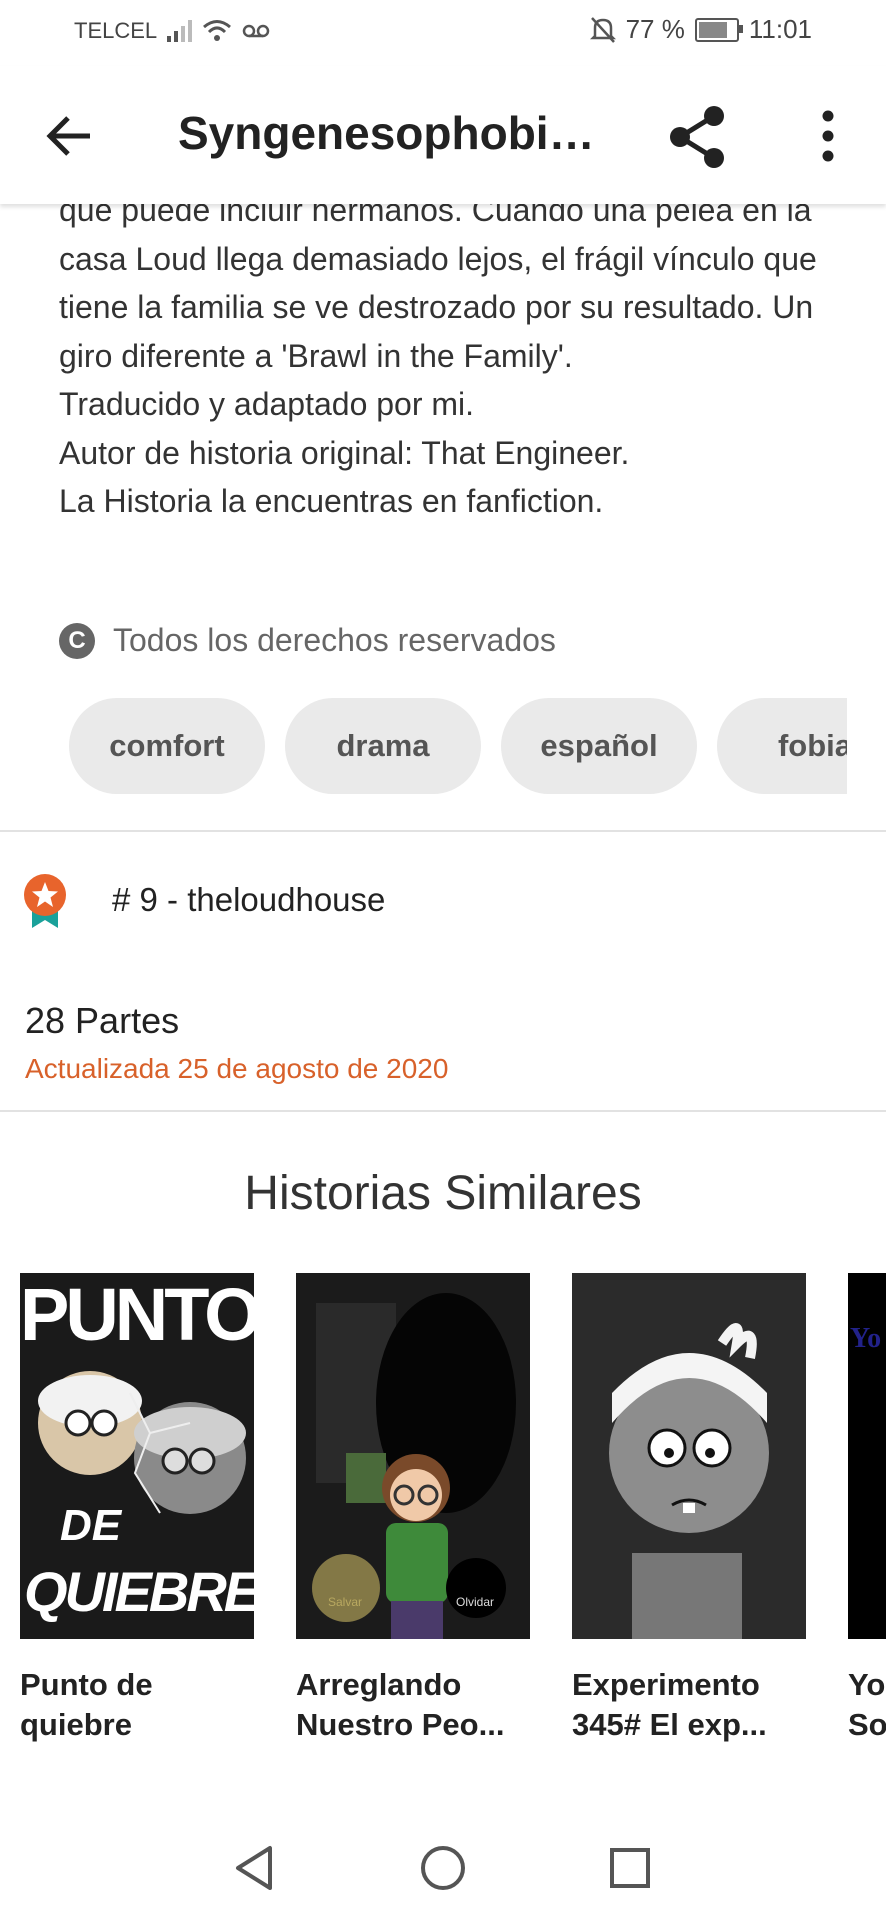 The height and width of the screenshot is (1920, 886). What do you see at coordinates (867, 1704) in the screenshot?
I see `story-card-title: Yo So` at bounding box center [867, 1704].